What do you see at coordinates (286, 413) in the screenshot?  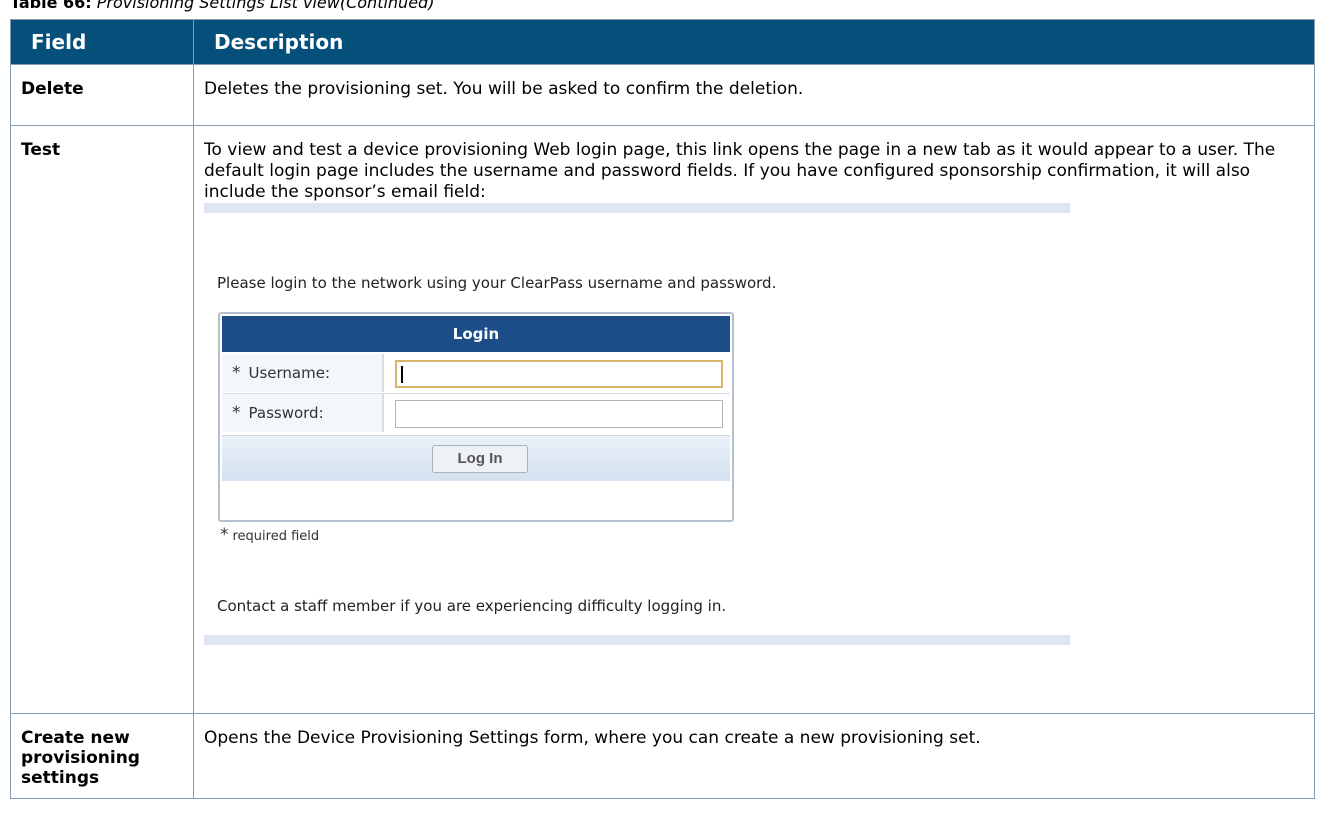 I see `password-label-text: Password:` at bounding box center [286, 413].